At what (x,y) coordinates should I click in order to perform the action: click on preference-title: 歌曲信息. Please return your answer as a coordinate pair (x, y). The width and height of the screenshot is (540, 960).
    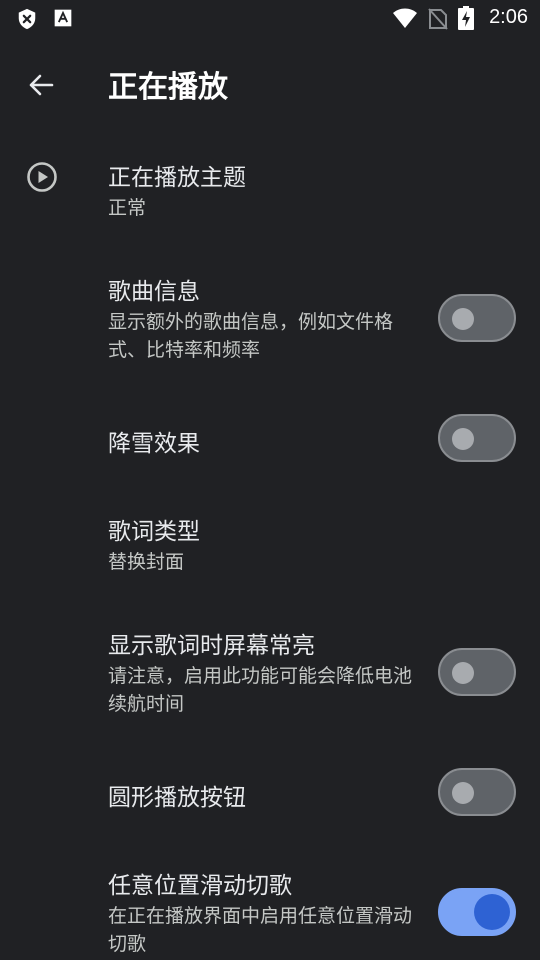
    Looking at the image, I should click on (154, 292).